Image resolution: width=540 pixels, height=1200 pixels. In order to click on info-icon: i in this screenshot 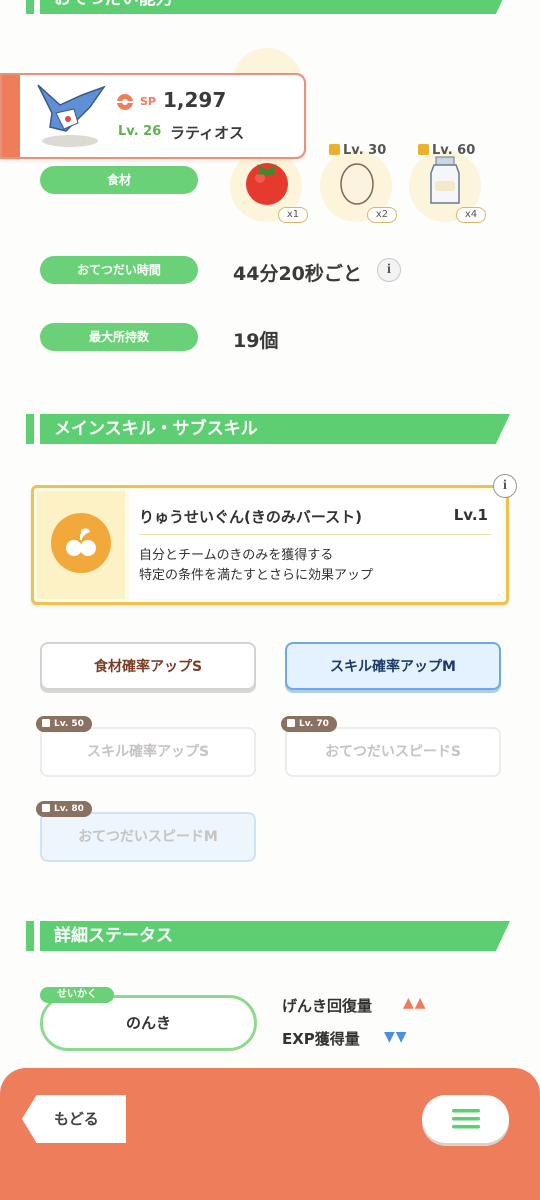, I will do `click(389, 270)`.